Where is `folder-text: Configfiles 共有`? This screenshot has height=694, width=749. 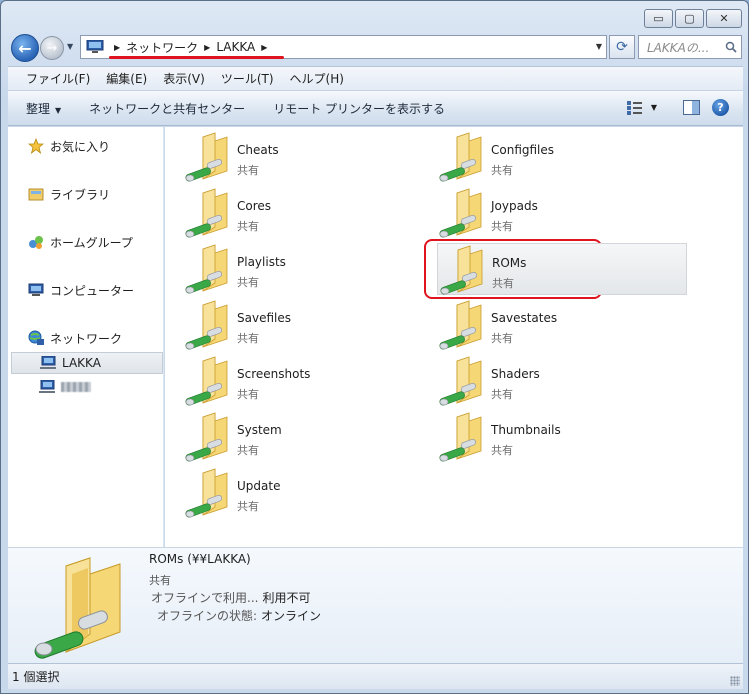
folder-text: Configfiles 共有 is located at coordinates (520, 154).